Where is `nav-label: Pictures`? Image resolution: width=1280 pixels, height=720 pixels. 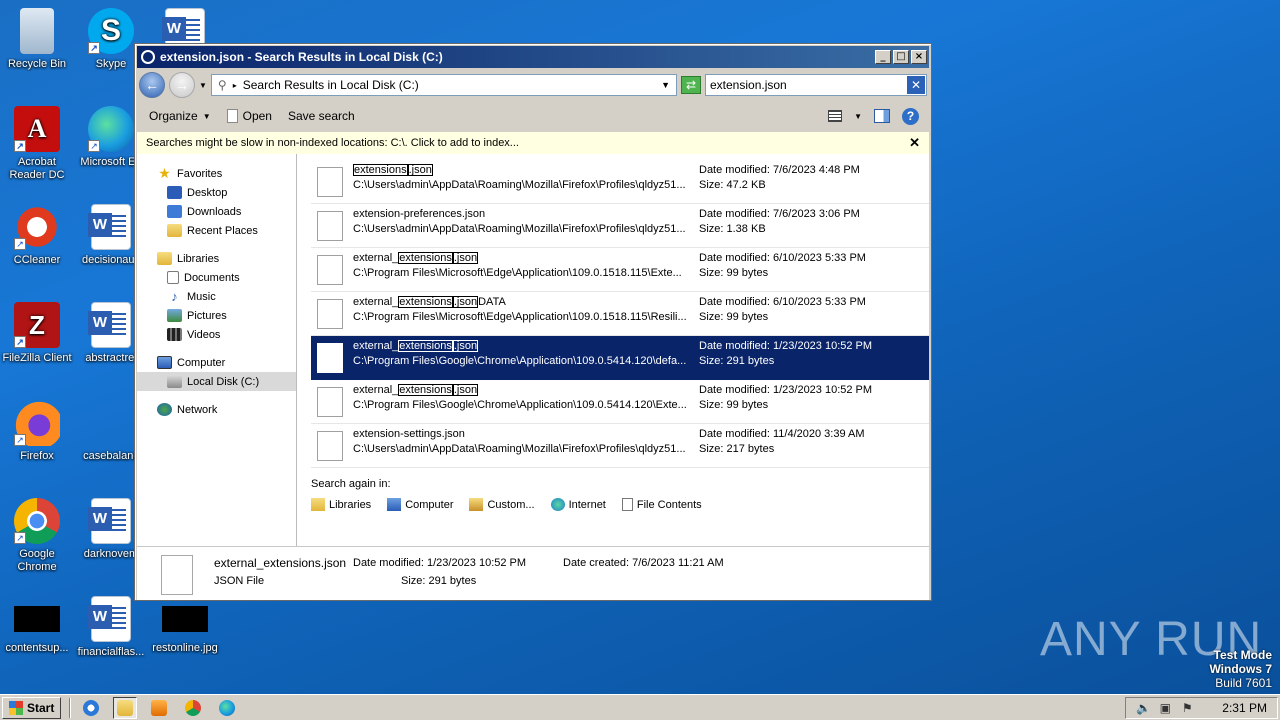
nav-label: Pictures is located at coordinates (207, 315).